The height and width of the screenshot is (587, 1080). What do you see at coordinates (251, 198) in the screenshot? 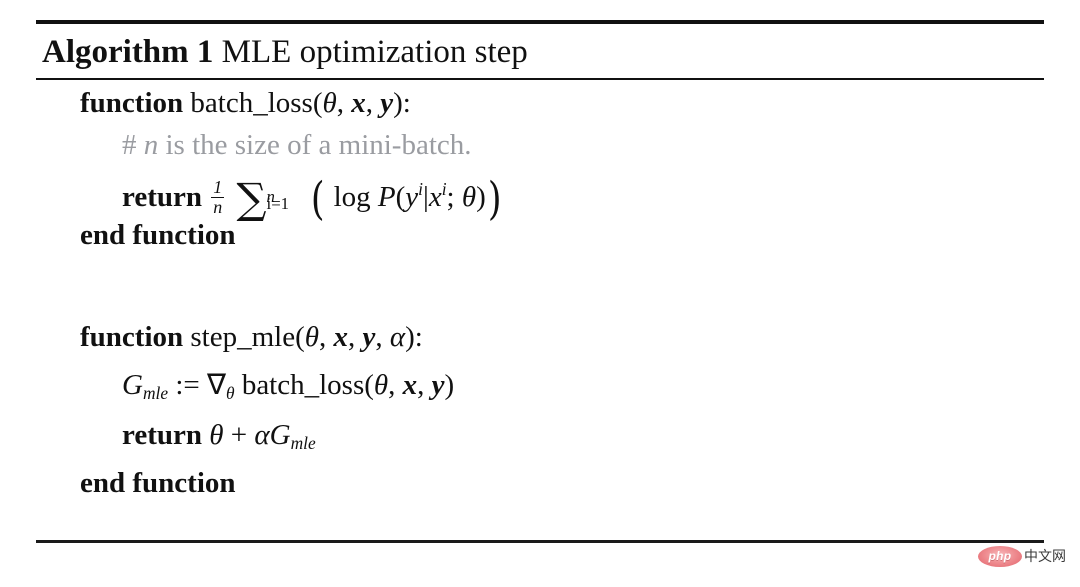
I see `sigma-glyph: ∑` at bounding box center [251, 198].